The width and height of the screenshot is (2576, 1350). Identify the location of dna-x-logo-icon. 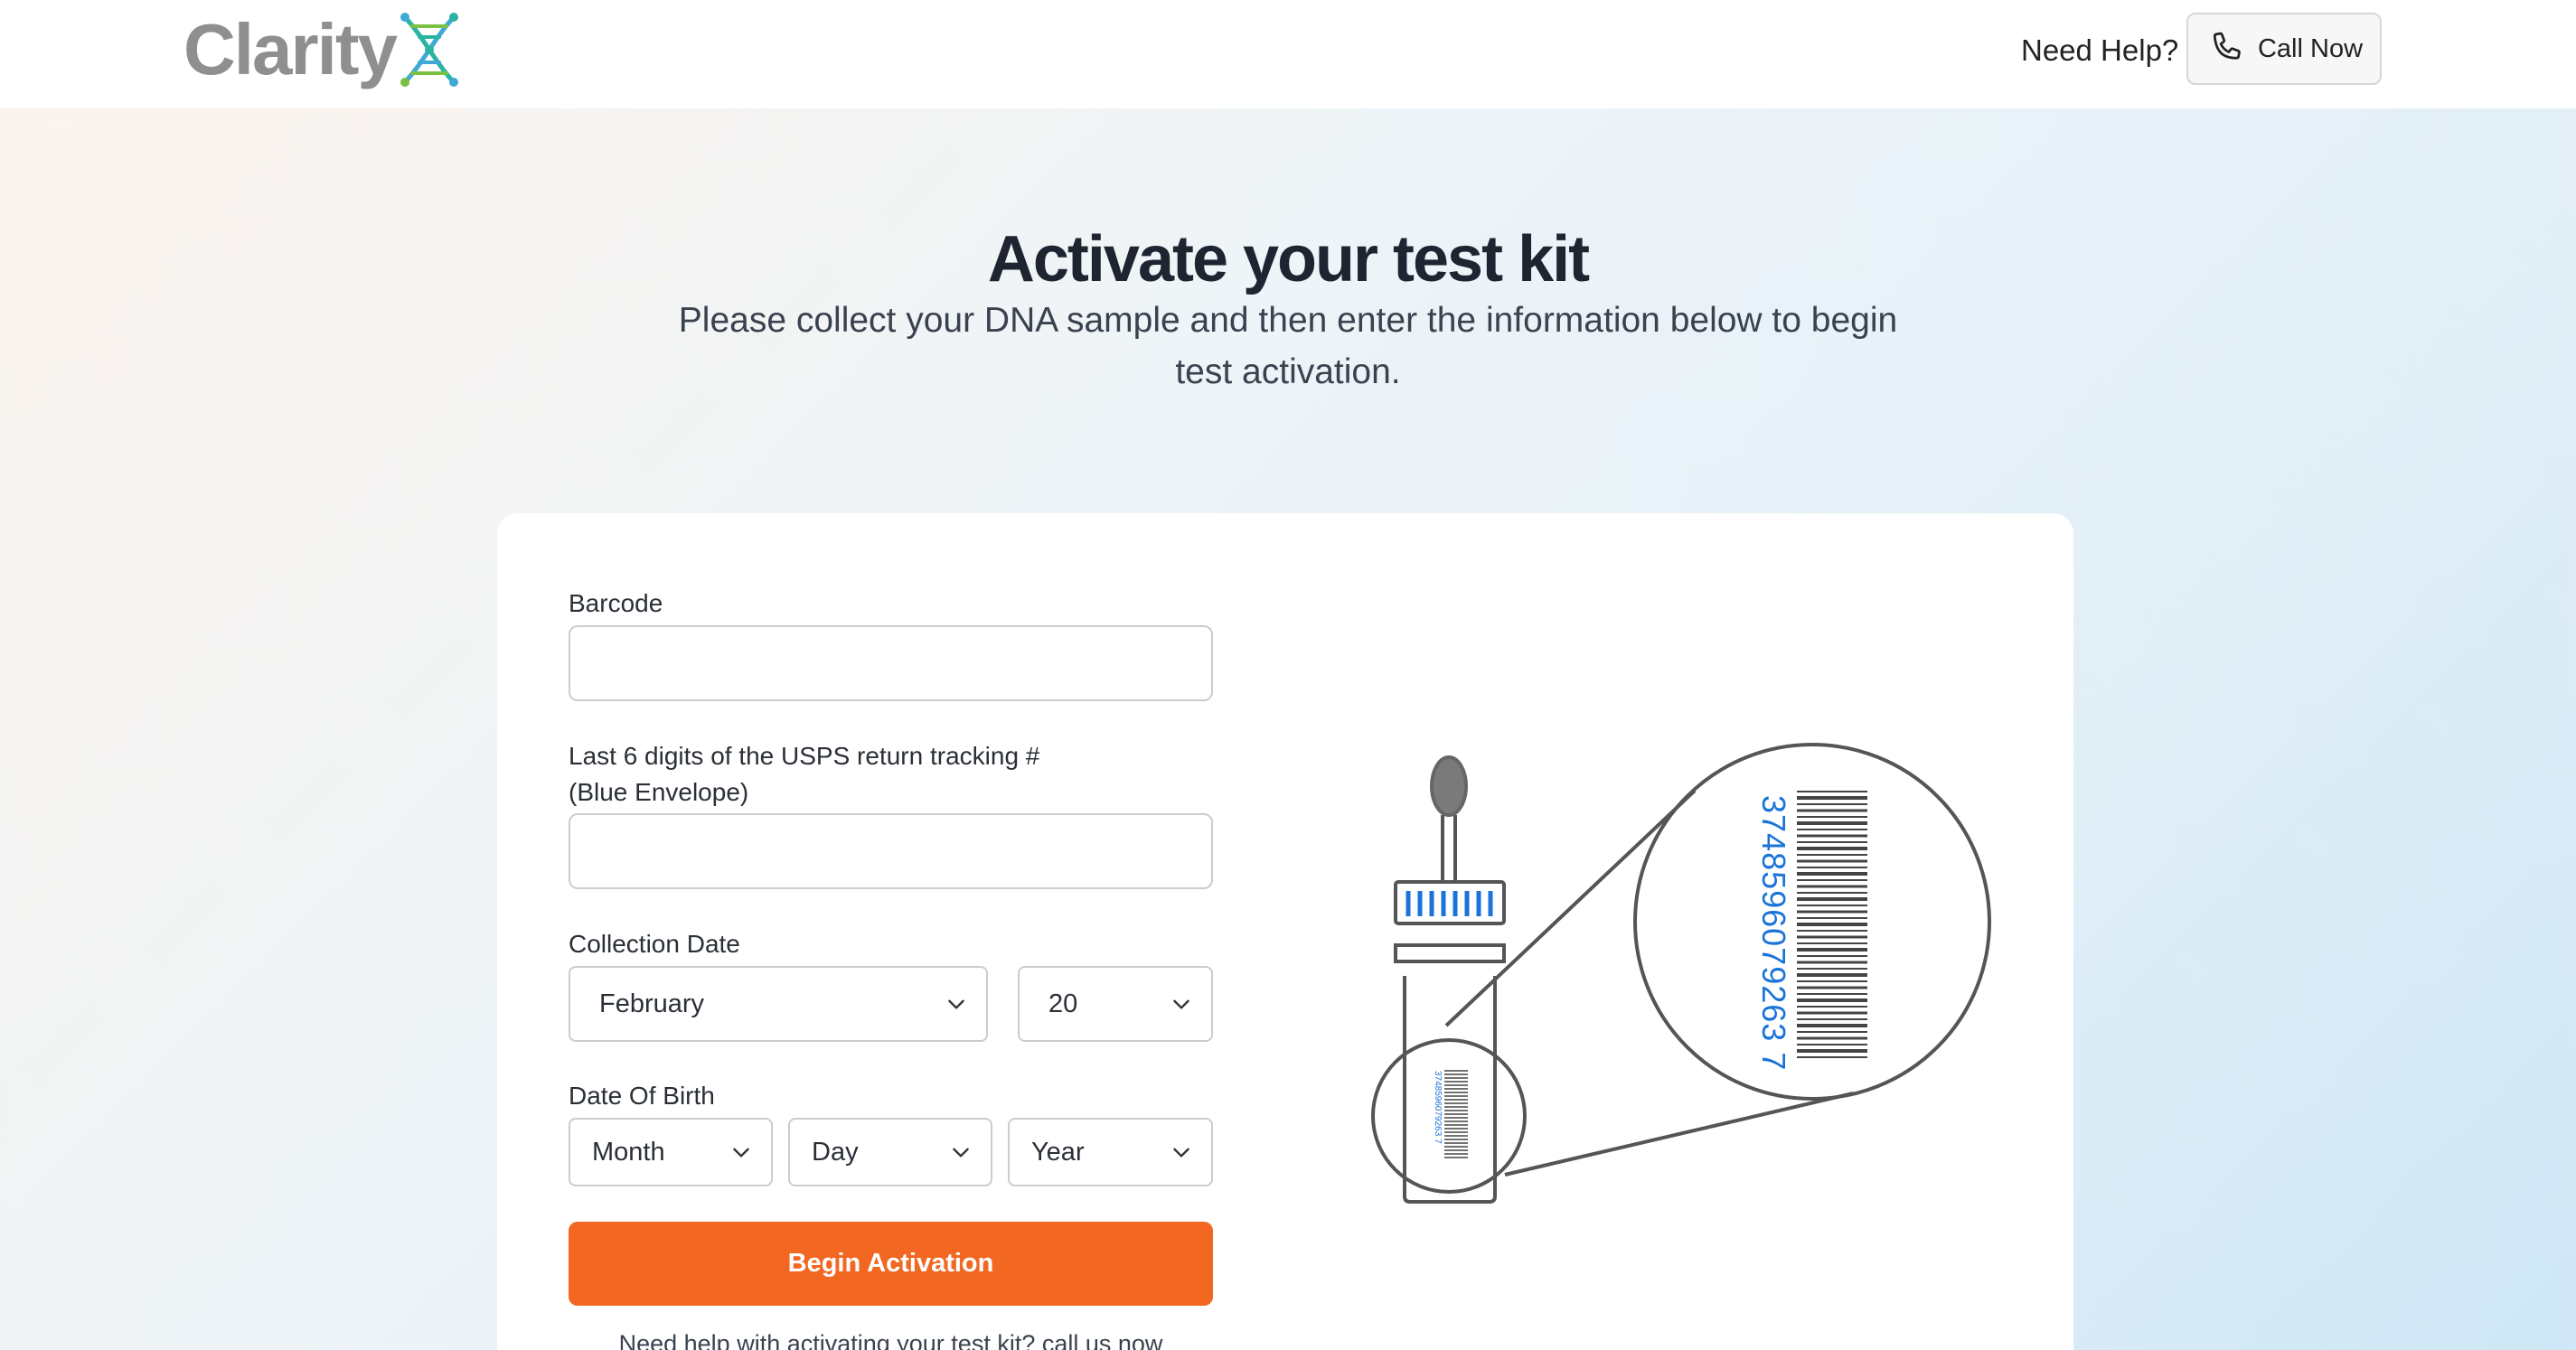
(429, 50).